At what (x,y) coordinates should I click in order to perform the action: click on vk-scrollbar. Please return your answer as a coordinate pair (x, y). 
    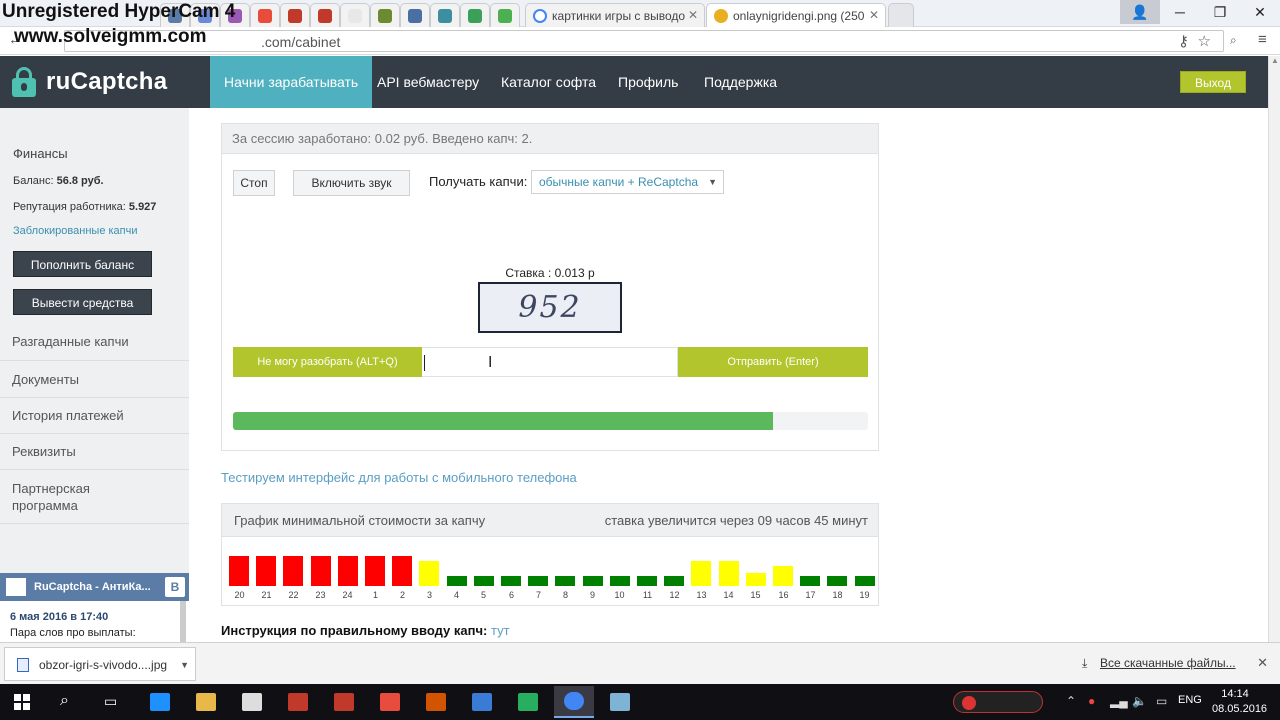
    Looking at the image, I should click on (183, 621).